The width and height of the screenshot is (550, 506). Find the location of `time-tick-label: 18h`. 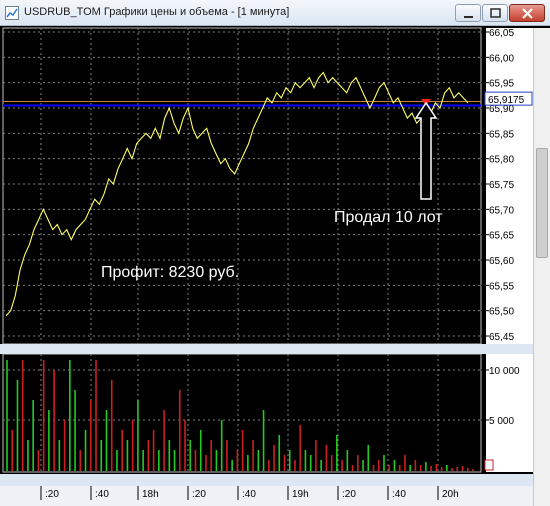

time-tick-label: 18h is located at coordinates (150, 494).